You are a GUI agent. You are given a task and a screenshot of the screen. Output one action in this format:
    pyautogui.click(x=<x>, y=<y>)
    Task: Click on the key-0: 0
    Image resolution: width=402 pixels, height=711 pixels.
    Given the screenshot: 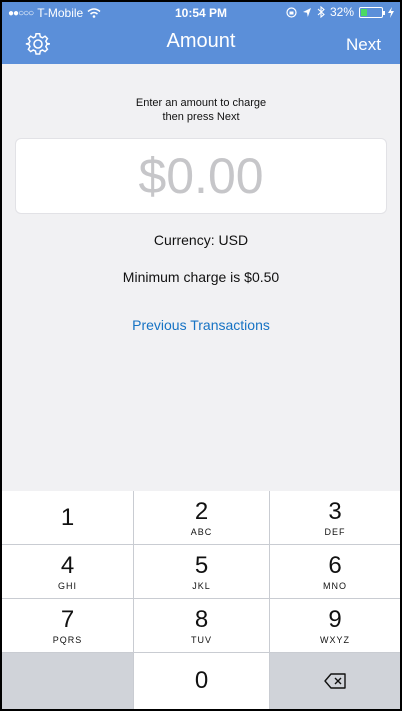 What is the action you would take?
    pyautogui.click(x=201, y=681)
    